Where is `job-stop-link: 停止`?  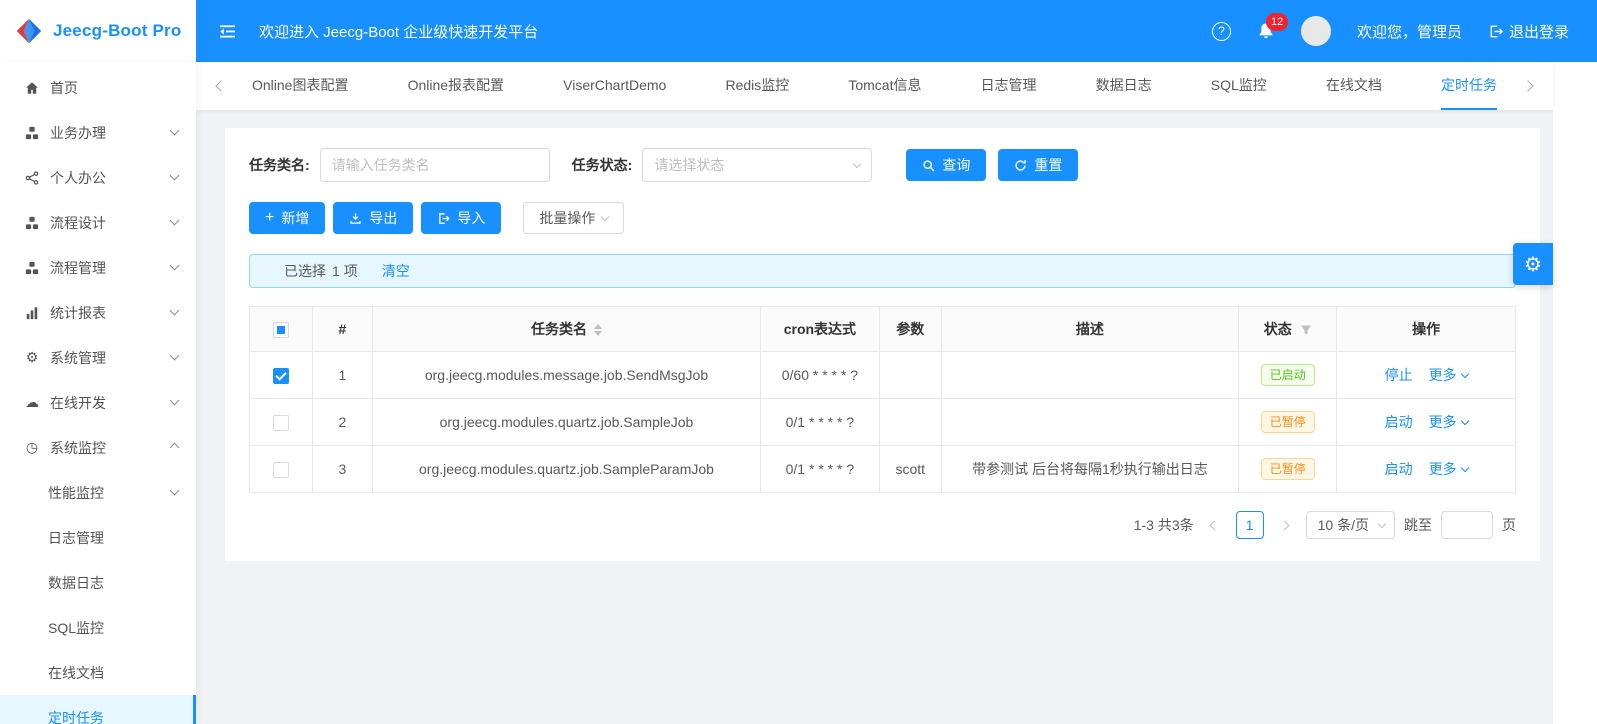
job-stop-link: 停止 is located at coordinates (1399, 375).